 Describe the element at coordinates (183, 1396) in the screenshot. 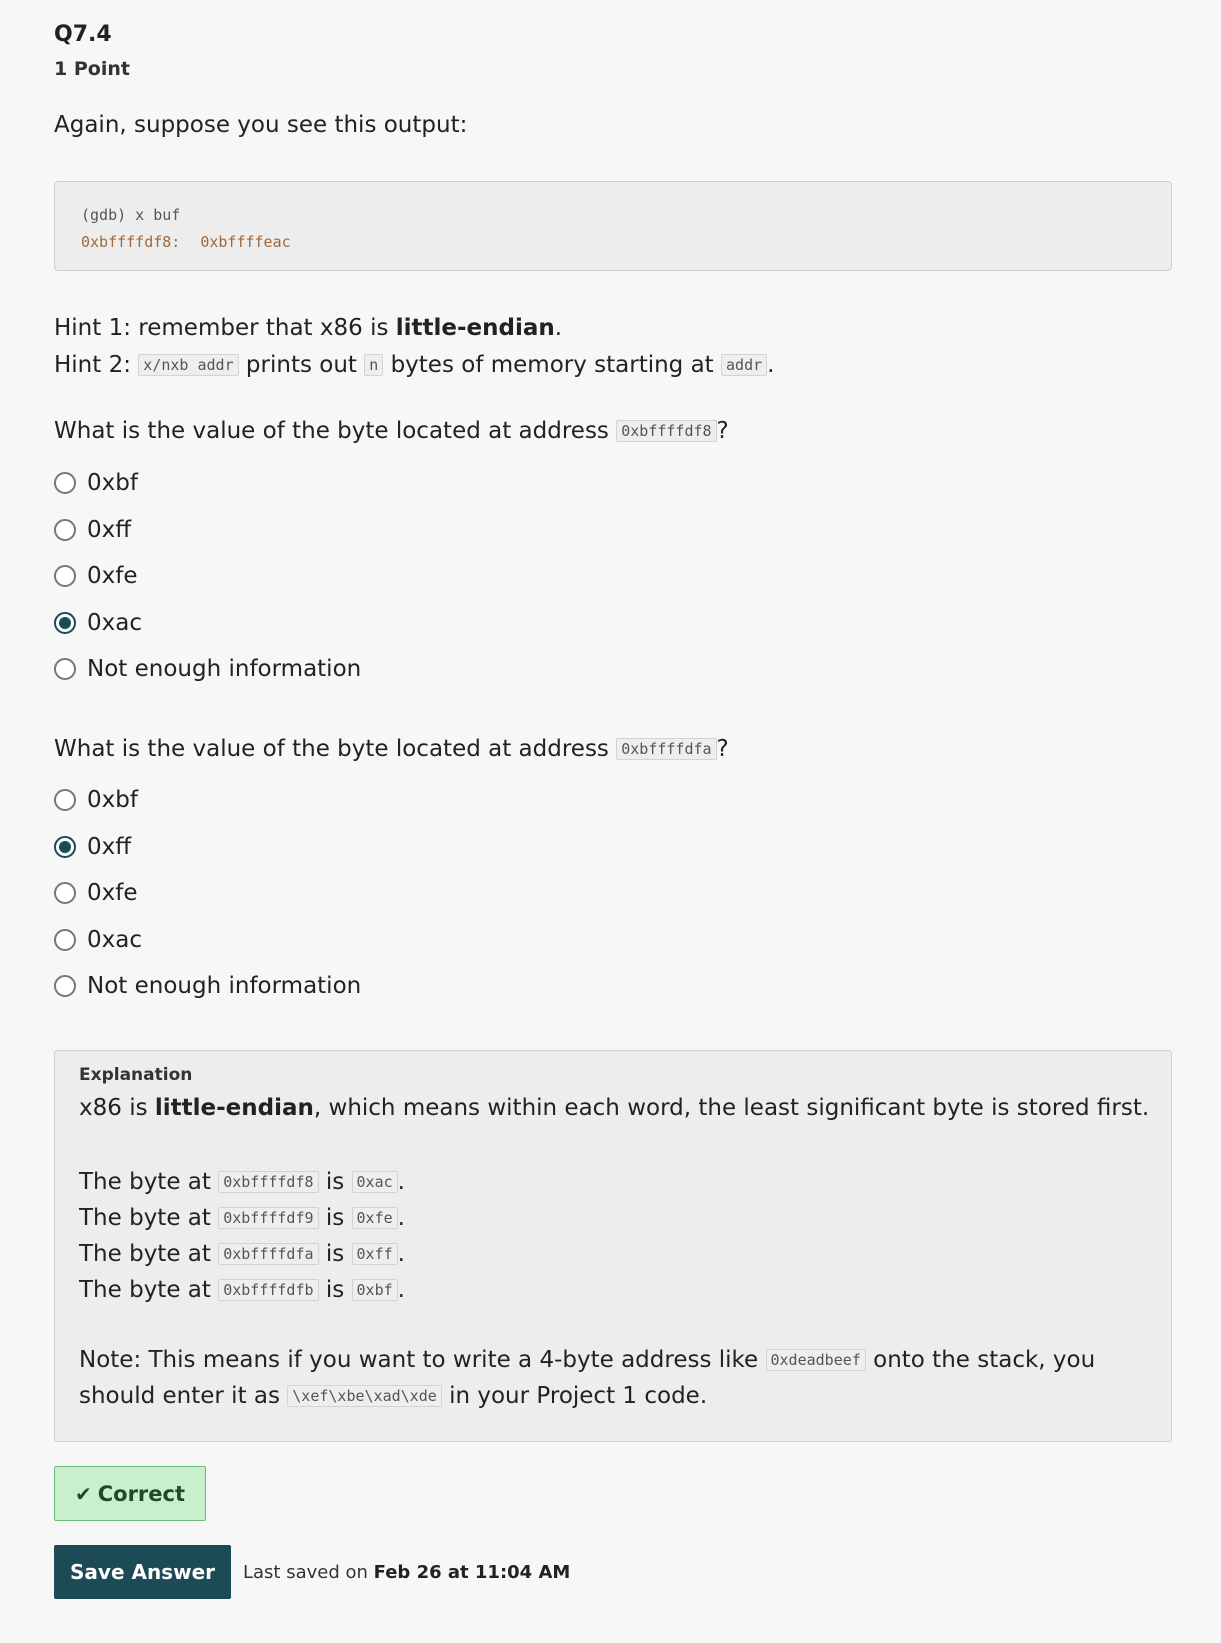

I see `note-text-line2: should enter it as` at that location.